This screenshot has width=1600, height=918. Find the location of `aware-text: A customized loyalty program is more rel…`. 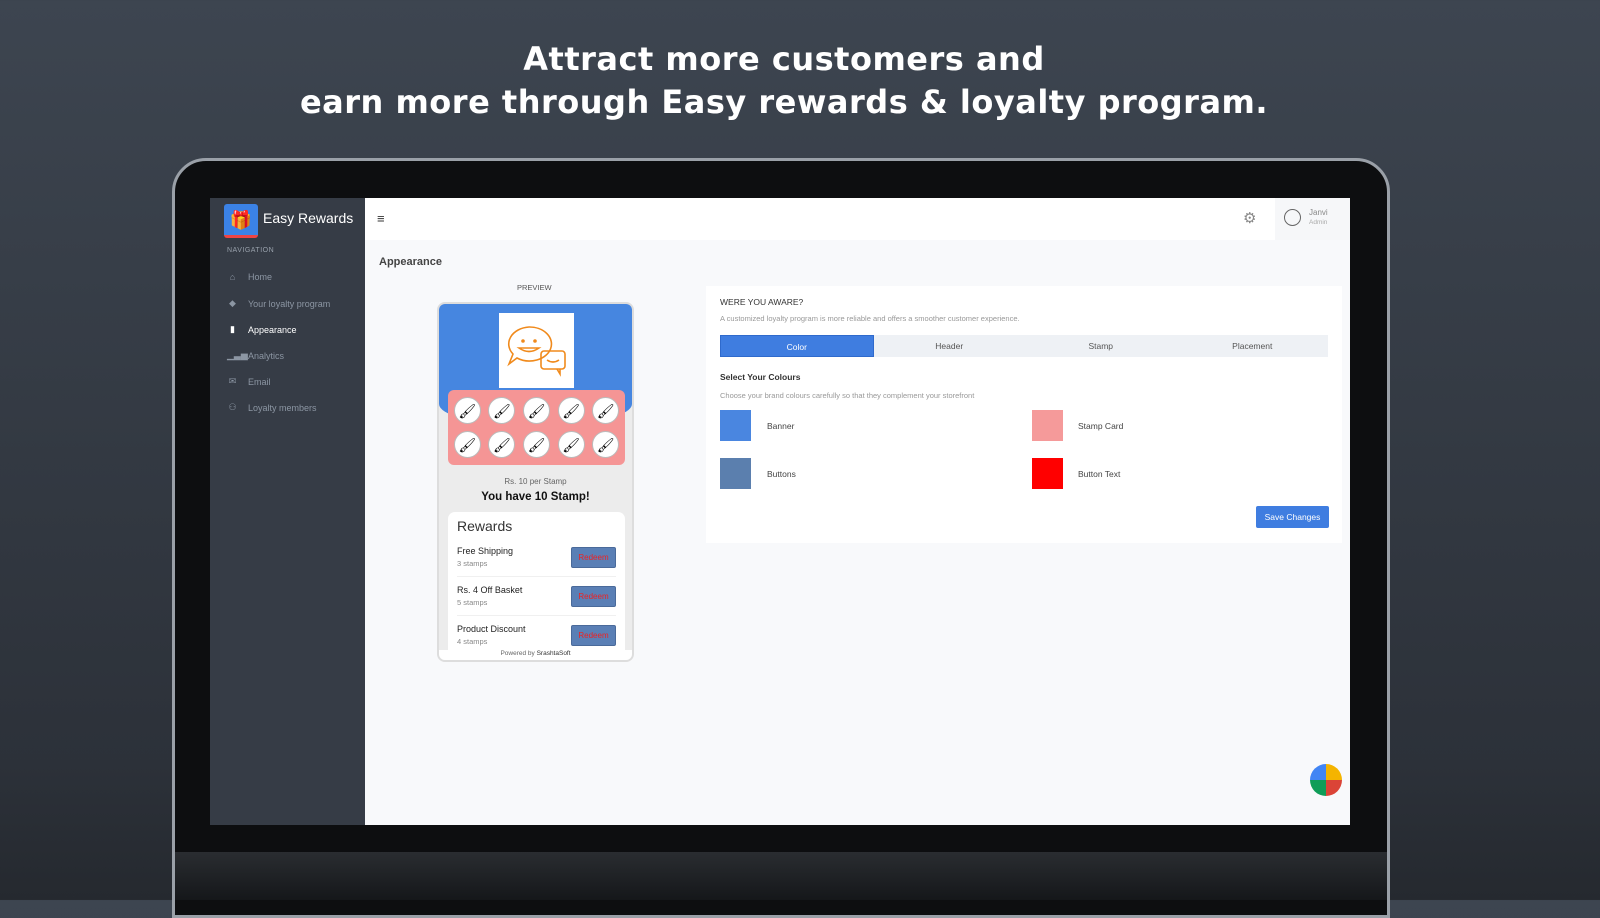

aware-text: A customized loyalty program is more rel… is located at coordinates (870, 318).